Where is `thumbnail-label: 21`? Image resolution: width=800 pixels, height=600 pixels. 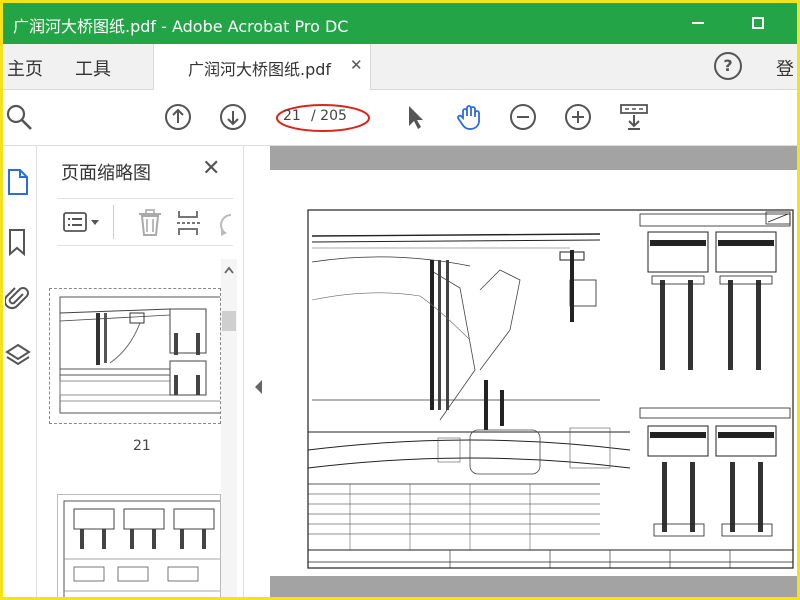
thumbnail-label: 21 is located at coordinates (142, 446).